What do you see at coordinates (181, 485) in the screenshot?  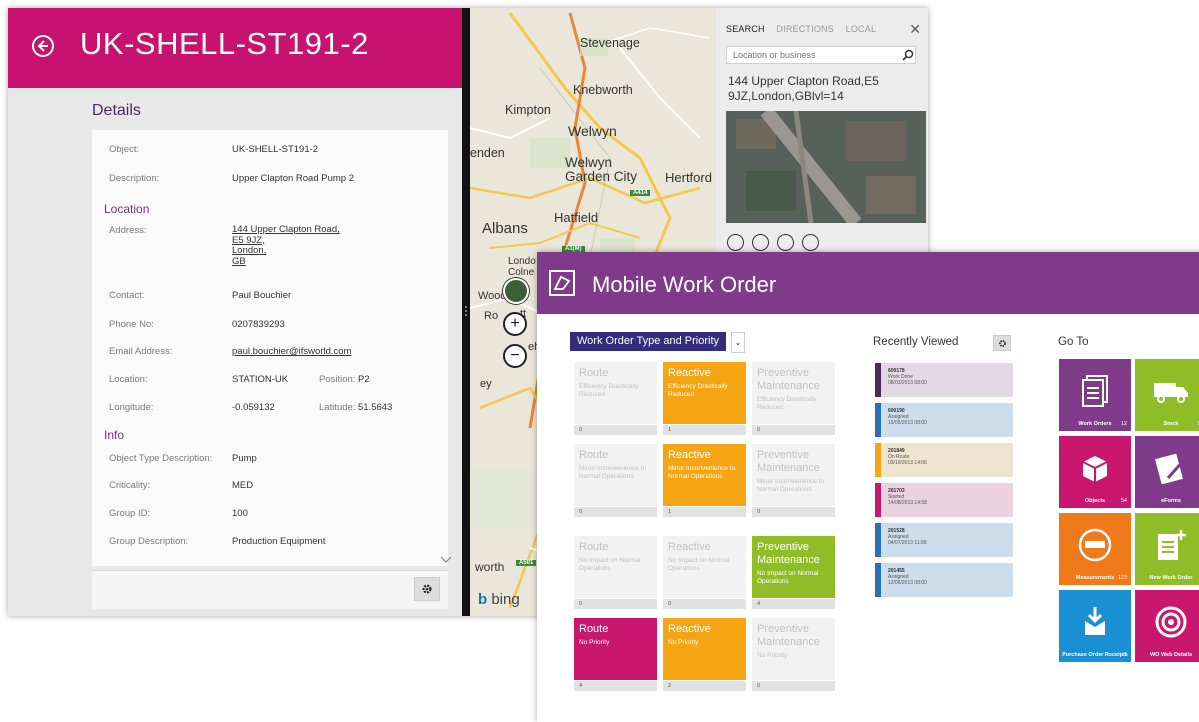 I see `detail-row-criticality: Criticality: MED` at bounding box center [181, 485].